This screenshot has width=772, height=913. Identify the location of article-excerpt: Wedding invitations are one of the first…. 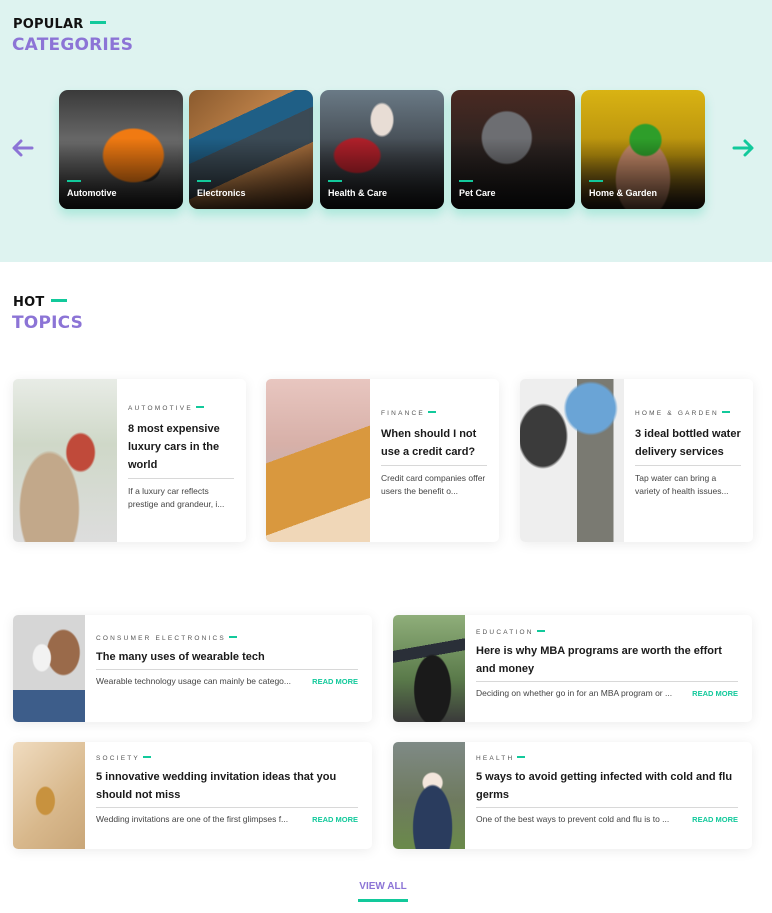
(192, 819).